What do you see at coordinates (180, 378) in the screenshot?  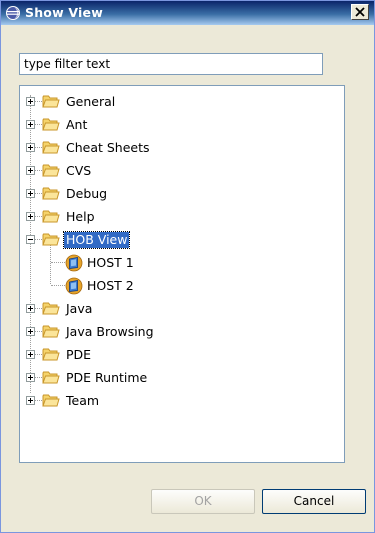 I see `tree-item-pde-runtime: PDE Runtime` at bounding box center [180, 378].